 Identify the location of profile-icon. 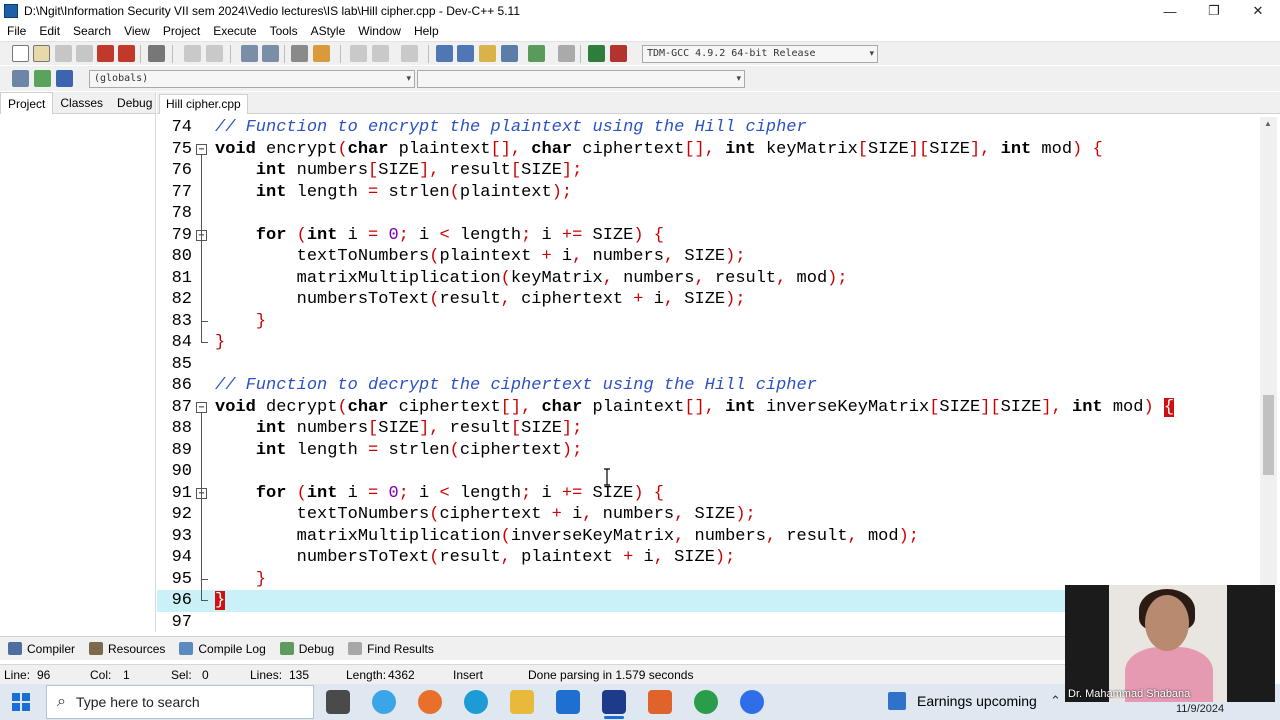
(596, 53).